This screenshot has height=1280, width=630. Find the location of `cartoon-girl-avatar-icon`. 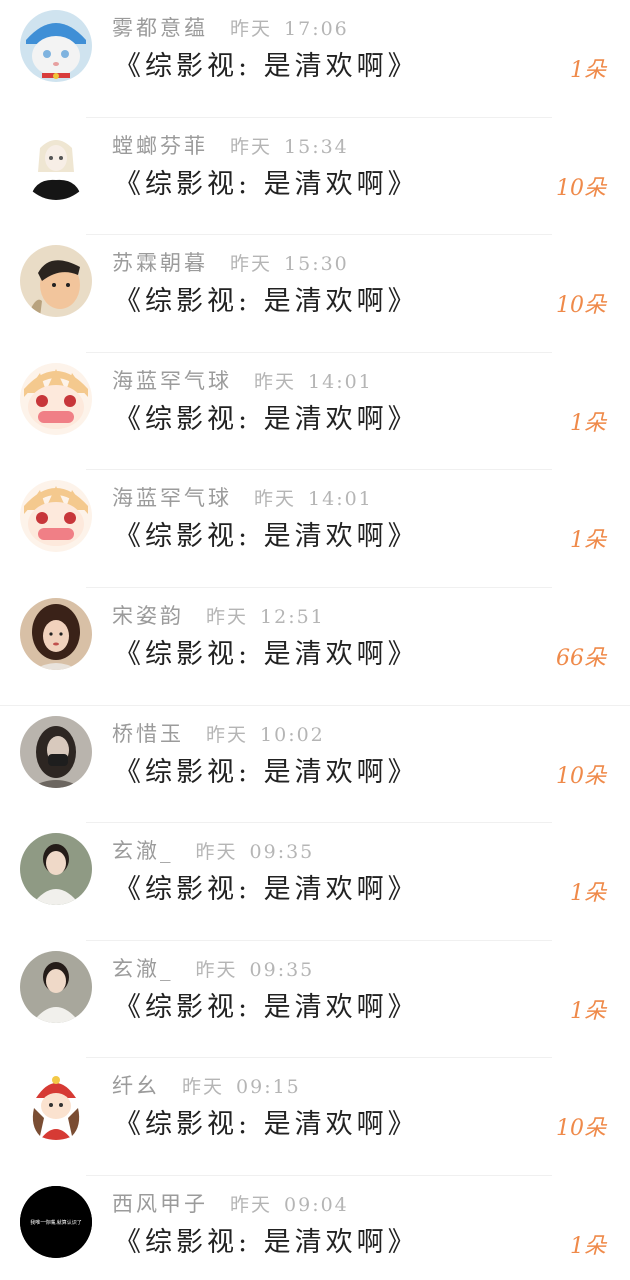

cartoon-girl-avatar-icon is located at coordinates (56, 1104).